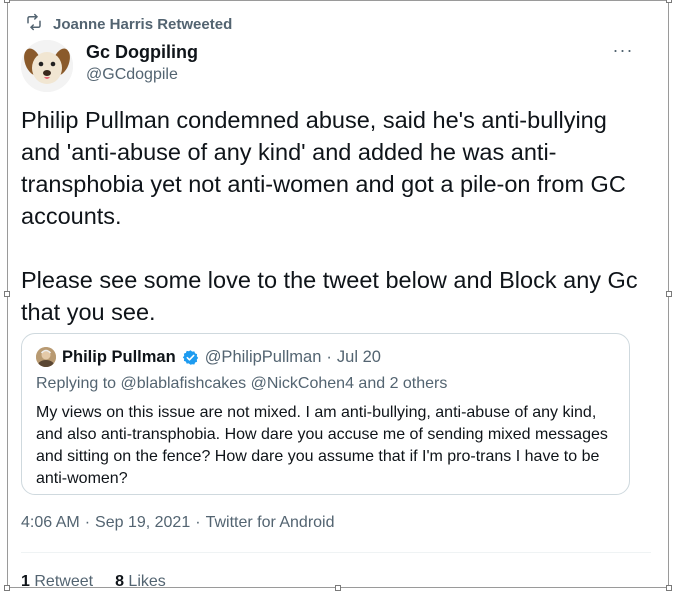 The height and width of the screenshot is (600, 673). Describe the element at coordinates (119, 357) in the screenshot. I see `quoted-author-name: Philip Pullman` at that location.